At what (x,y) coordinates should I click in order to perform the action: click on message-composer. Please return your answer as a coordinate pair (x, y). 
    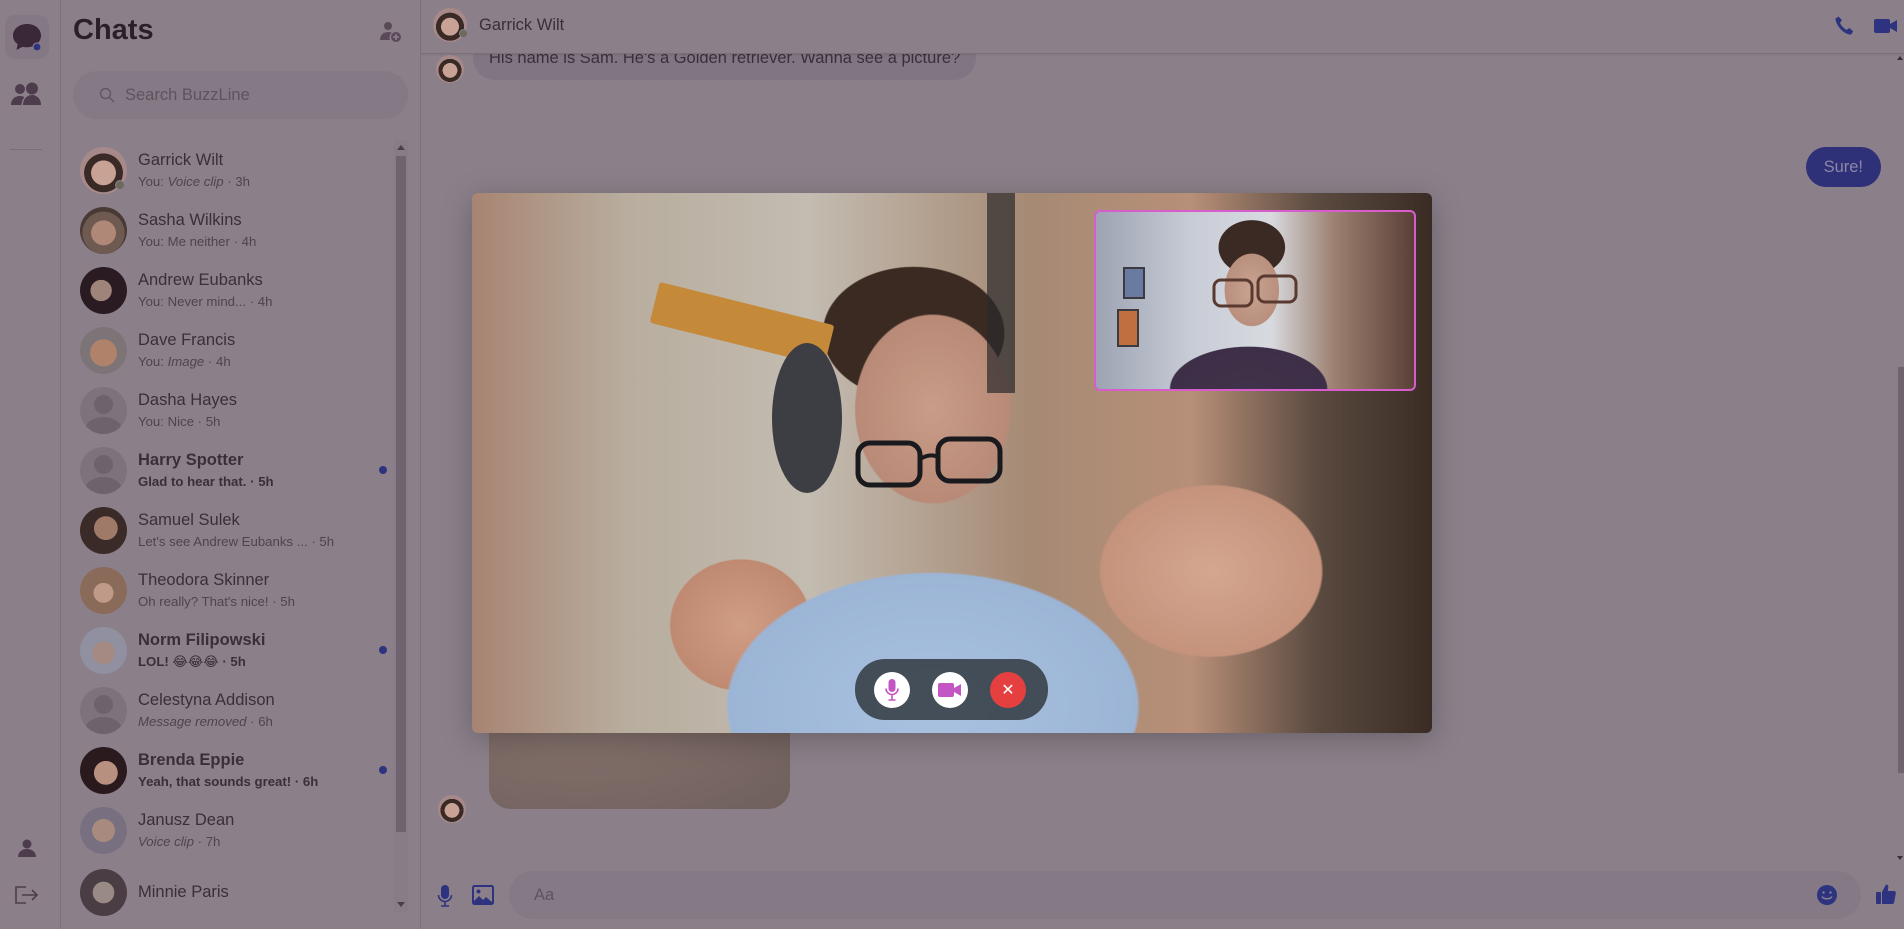
    Looking at the image, I should click on (1185, 895).